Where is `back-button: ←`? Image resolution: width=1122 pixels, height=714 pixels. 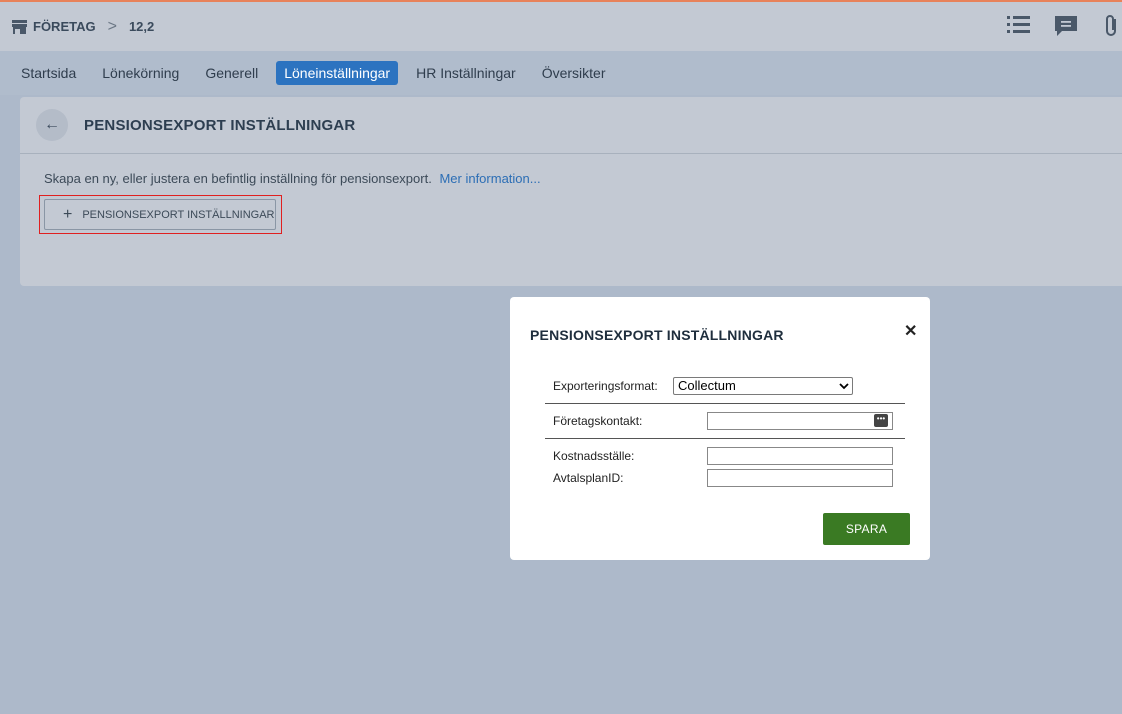
back-button: ← is located at coordinates (52, 125).